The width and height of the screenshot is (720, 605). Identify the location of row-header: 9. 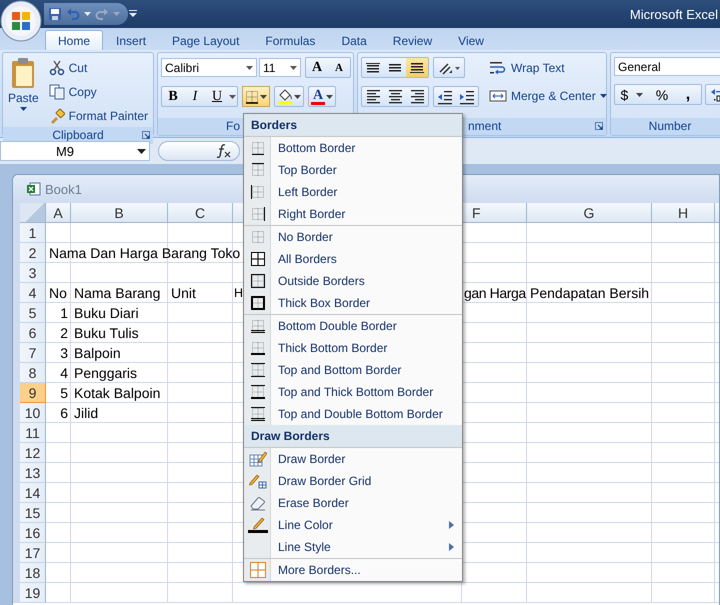
(33, 393).